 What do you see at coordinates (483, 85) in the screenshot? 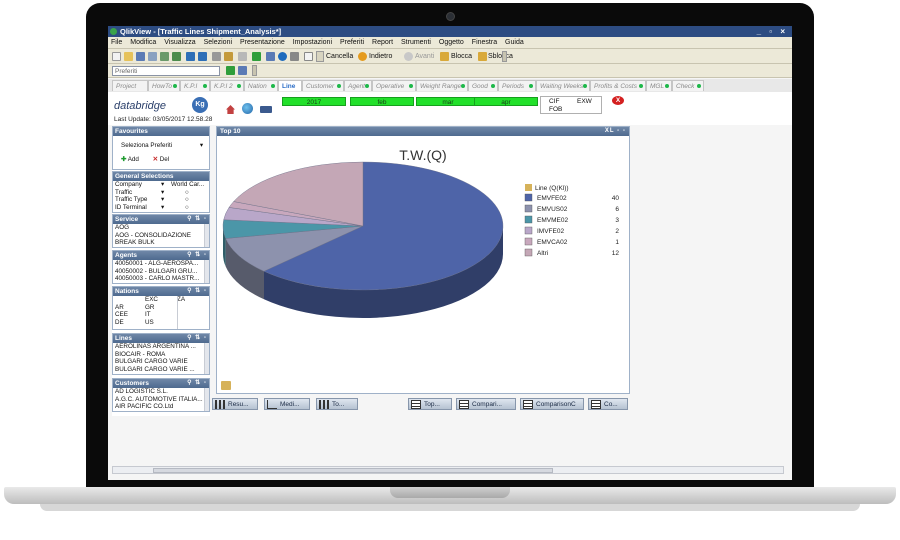
I see `tab-good: Good` at bounding box center [483, 85].